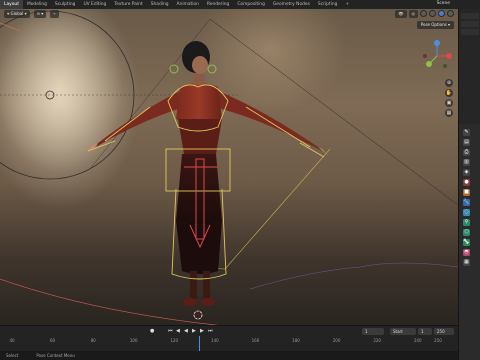 The height and width of the screenshot is (360, 480). What do you see at coordinates (466, 172) in the screenshot?
I see `scene-properties-icon: ◈` at bounding box center [466, 172].